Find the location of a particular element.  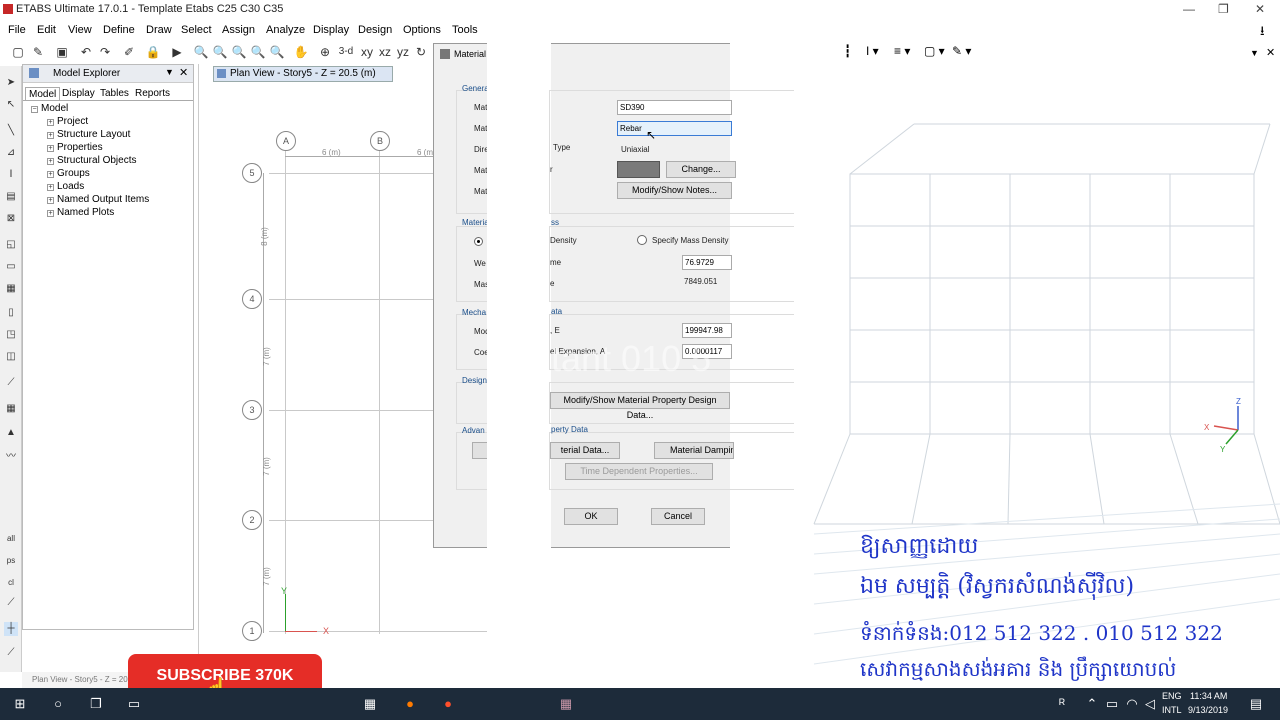

draw-pen-icon: ✎ ▾ is located at coordinates (961, 51).